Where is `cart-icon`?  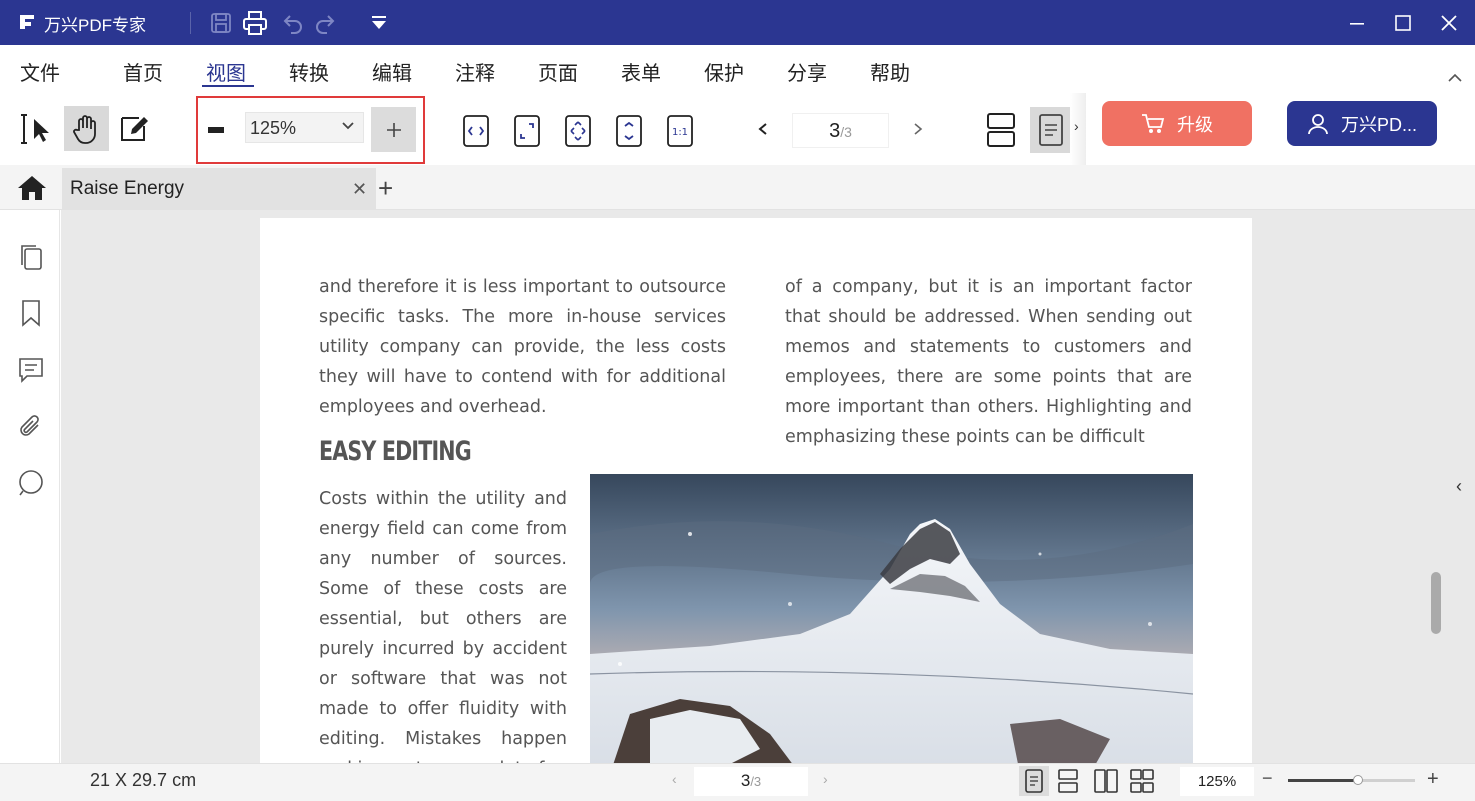 cart-icon is located at coordinates (1153, 123).